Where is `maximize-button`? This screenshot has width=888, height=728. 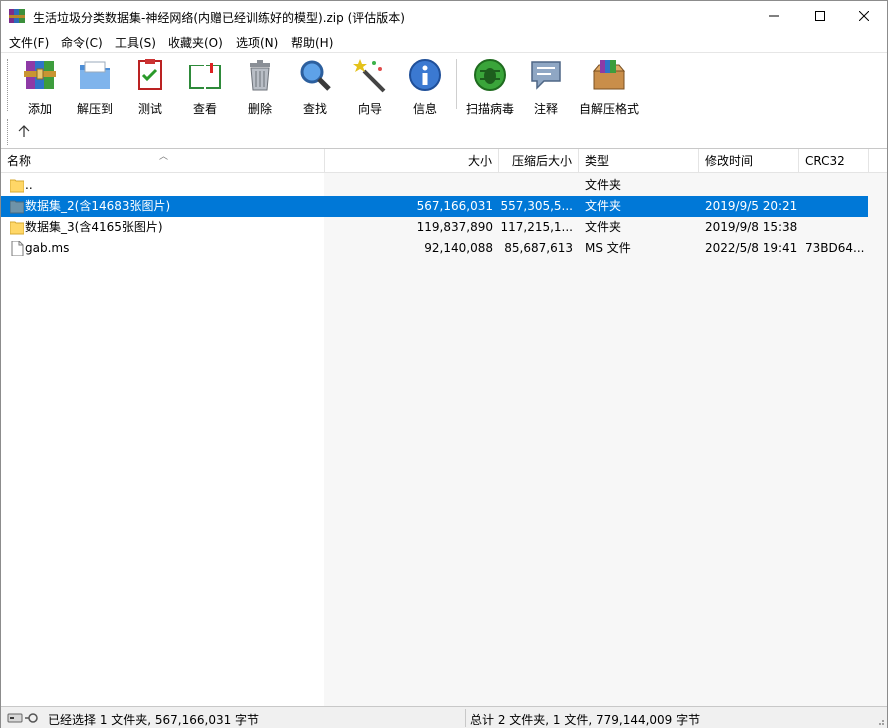 maximize-button is located at coordinates (820, 16).